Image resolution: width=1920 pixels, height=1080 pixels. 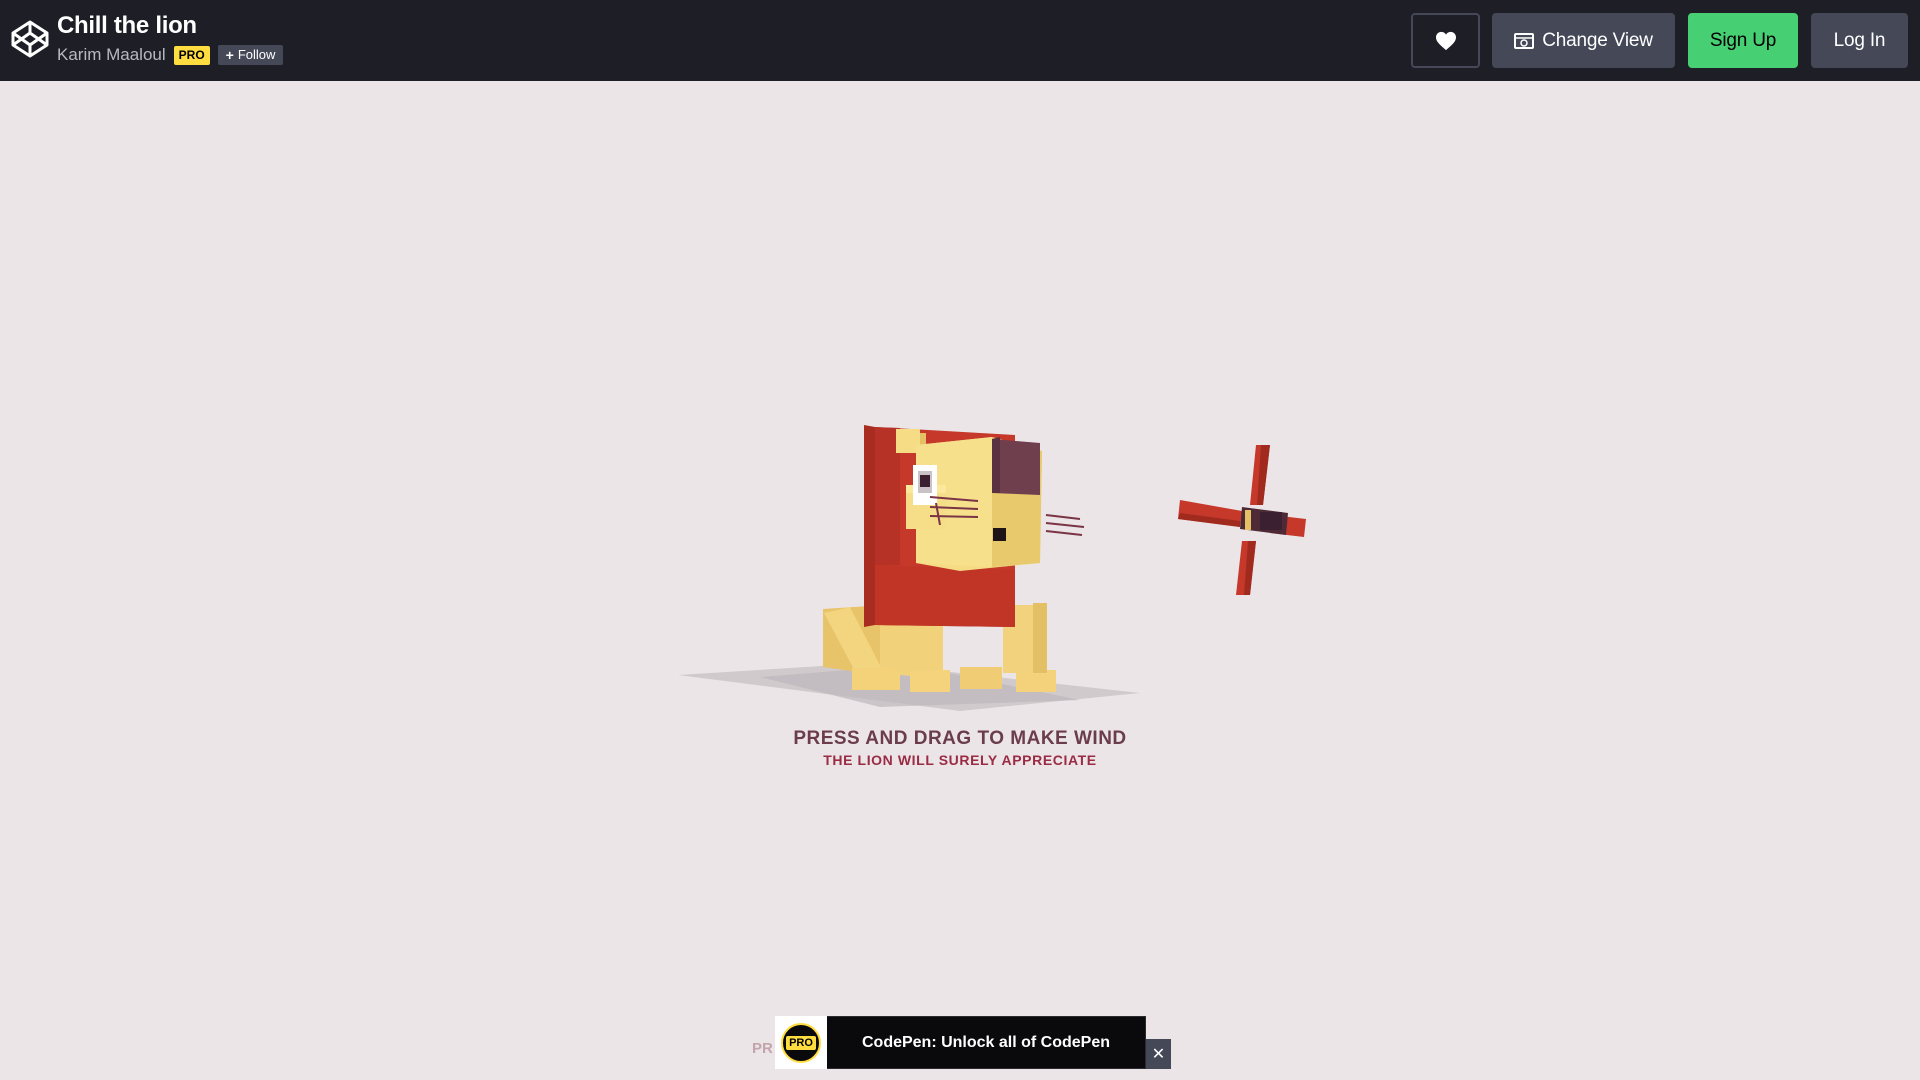 I want to click on pro-logo-label: PRO, so click(x=801, y=1042).